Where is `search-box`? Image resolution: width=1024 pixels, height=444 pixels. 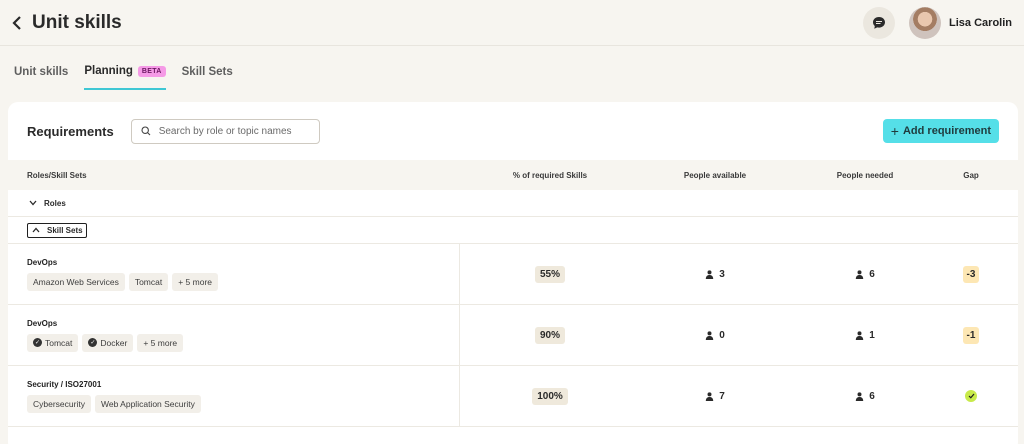 search-box is located at coordinates (225, 131).